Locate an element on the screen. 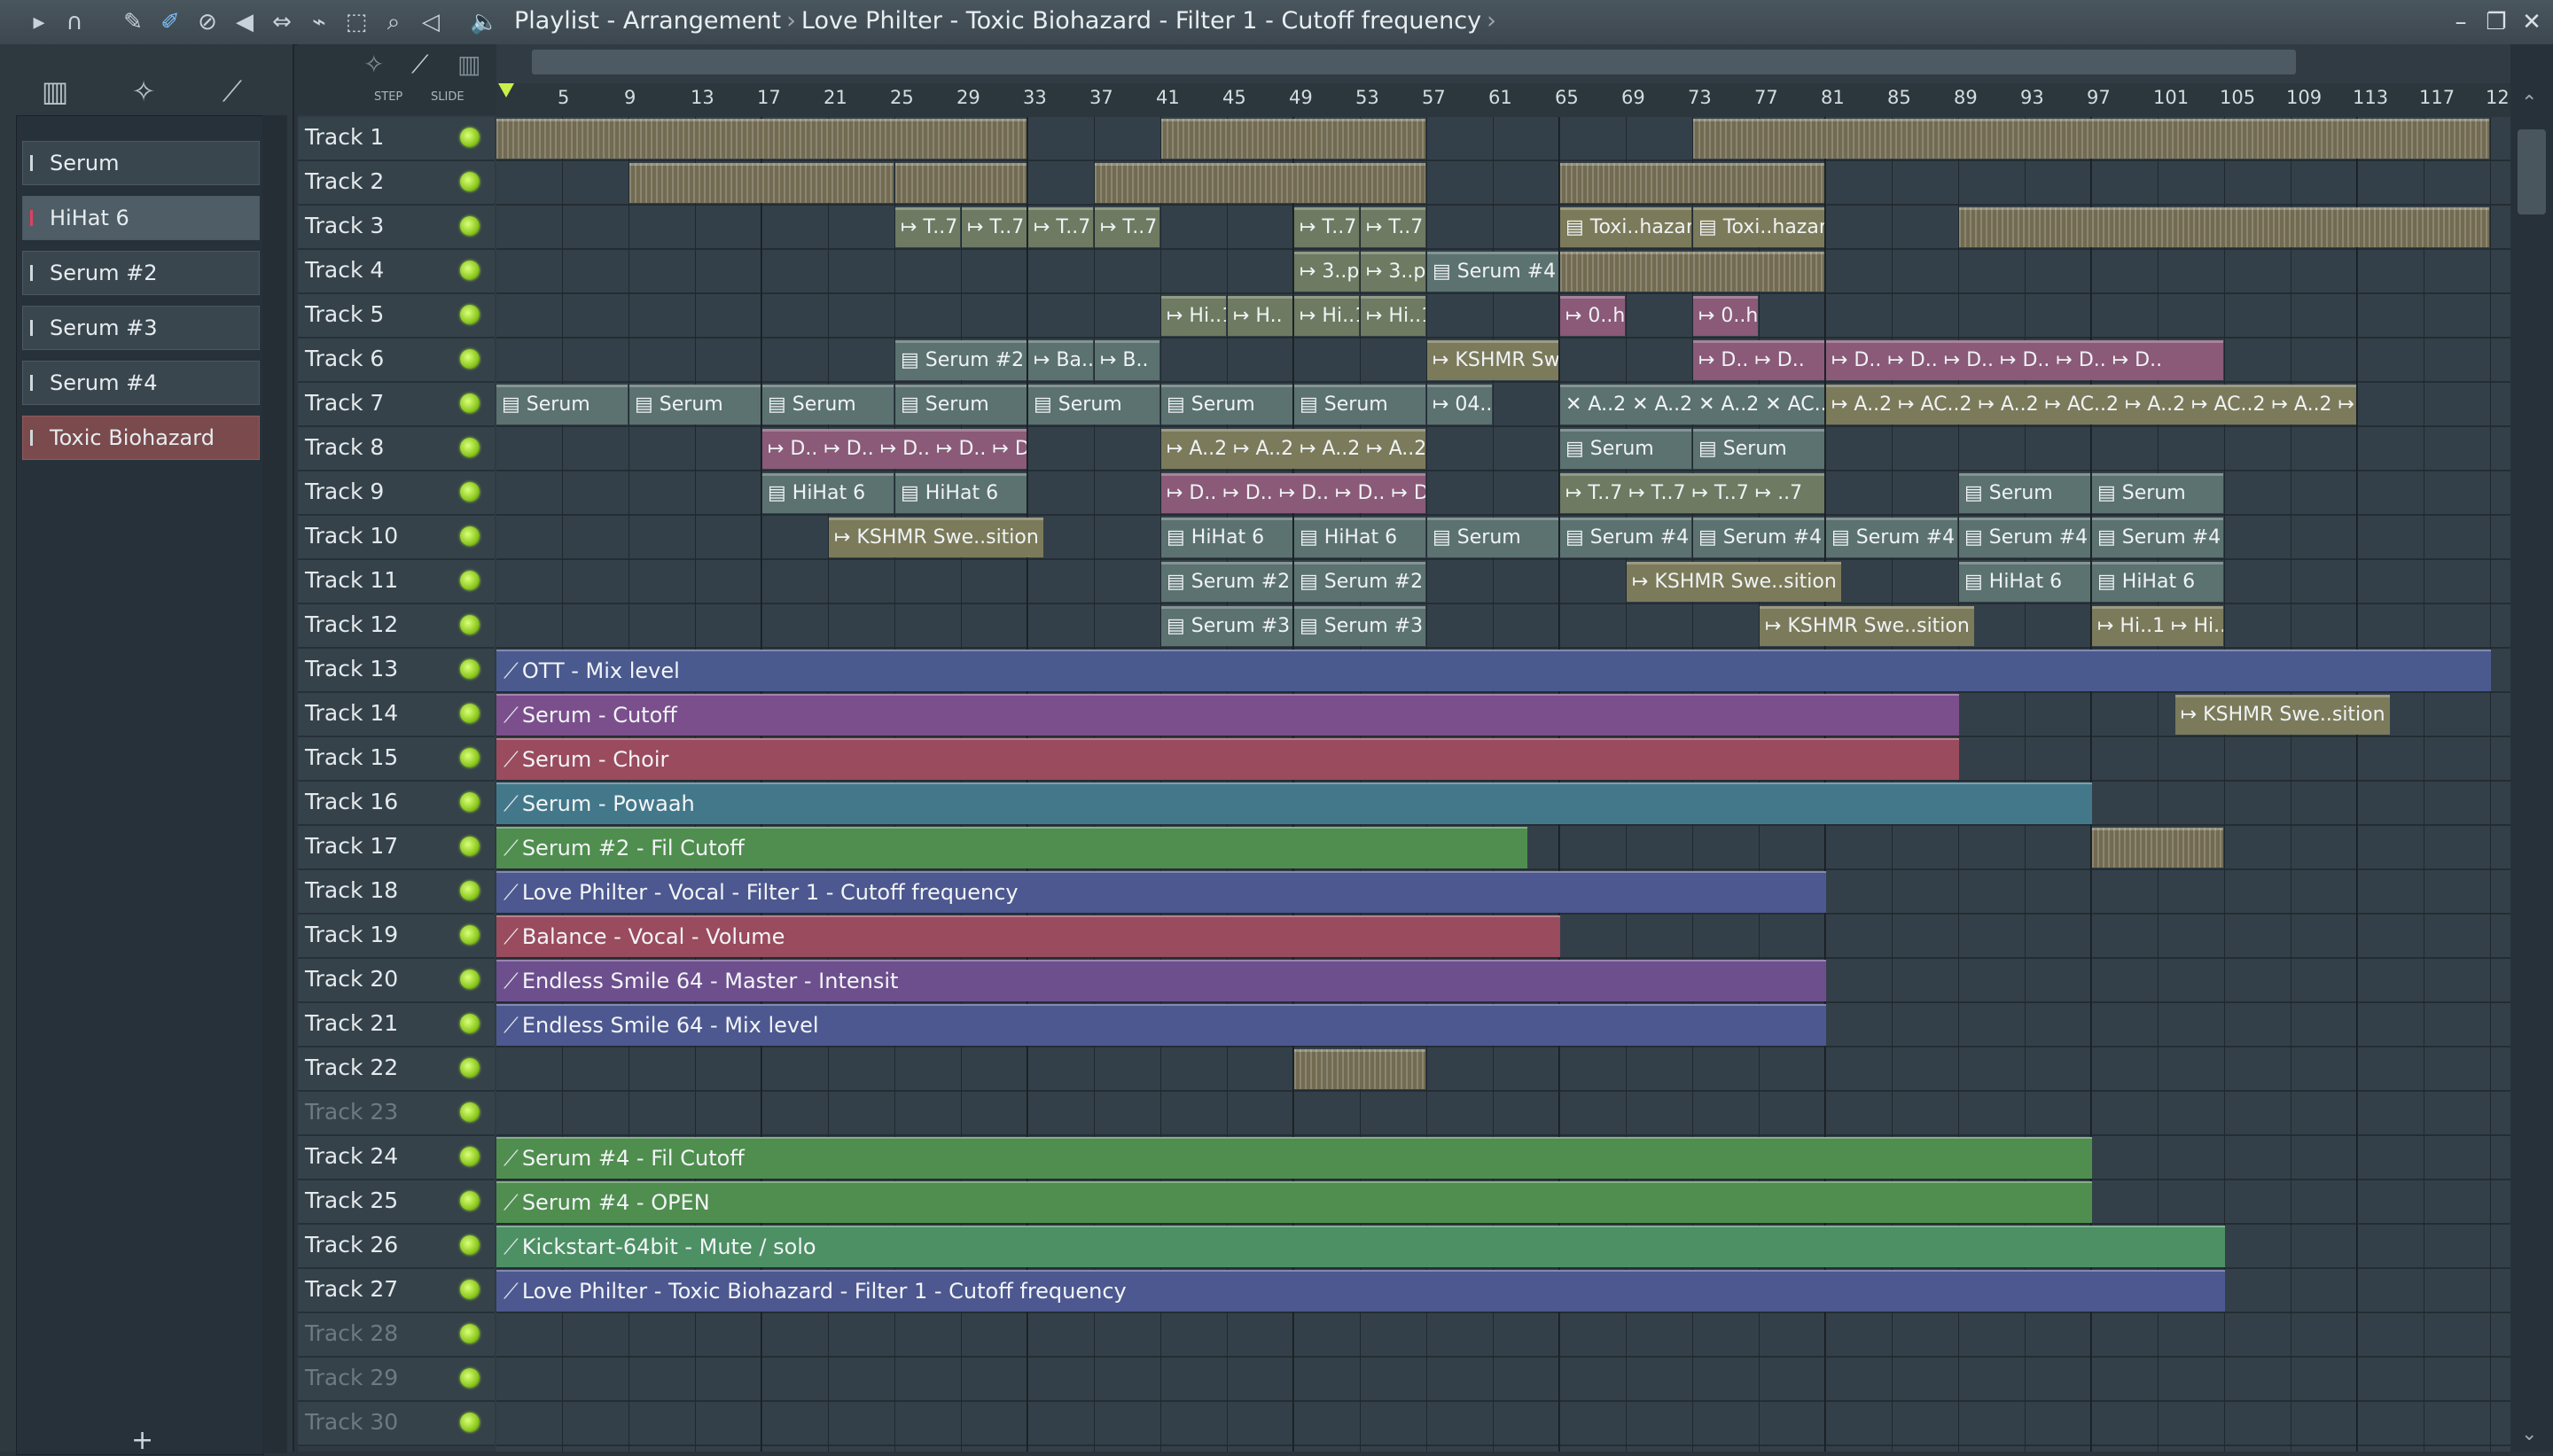  track-header: Track 14 is located at coordinates (396, 715).